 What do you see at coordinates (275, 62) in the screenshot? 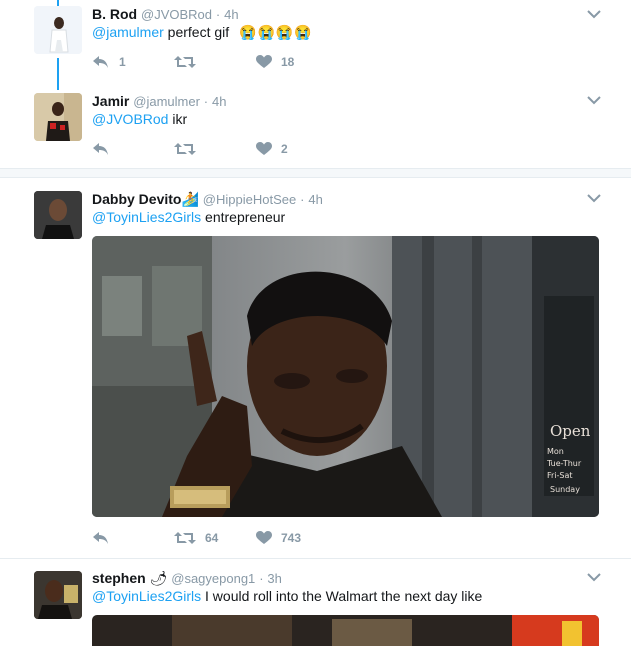
I see `like-button: 18` at bounding box center [275, 62].